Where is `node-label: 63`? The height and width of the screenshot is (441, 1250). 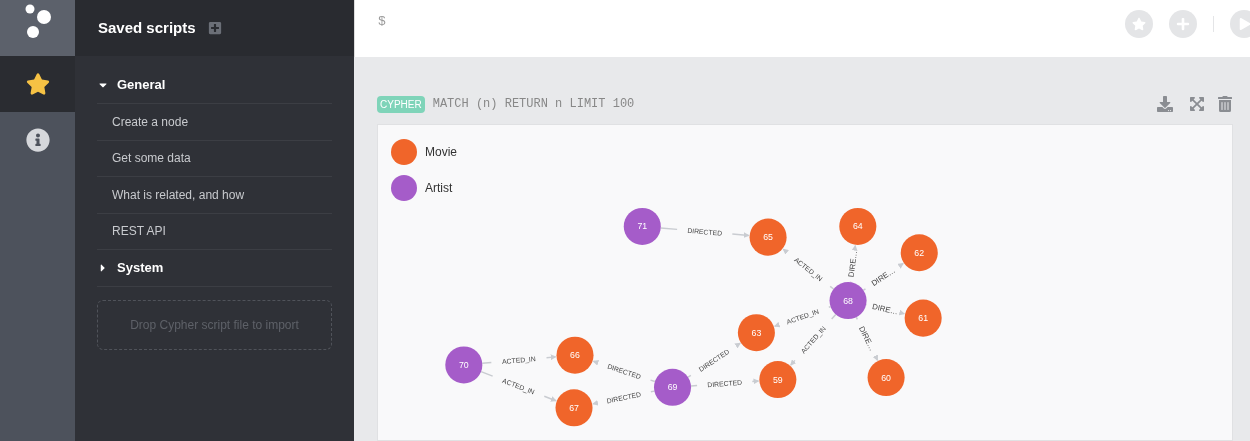 node-label: 63 is located at coordinates (756, 332).